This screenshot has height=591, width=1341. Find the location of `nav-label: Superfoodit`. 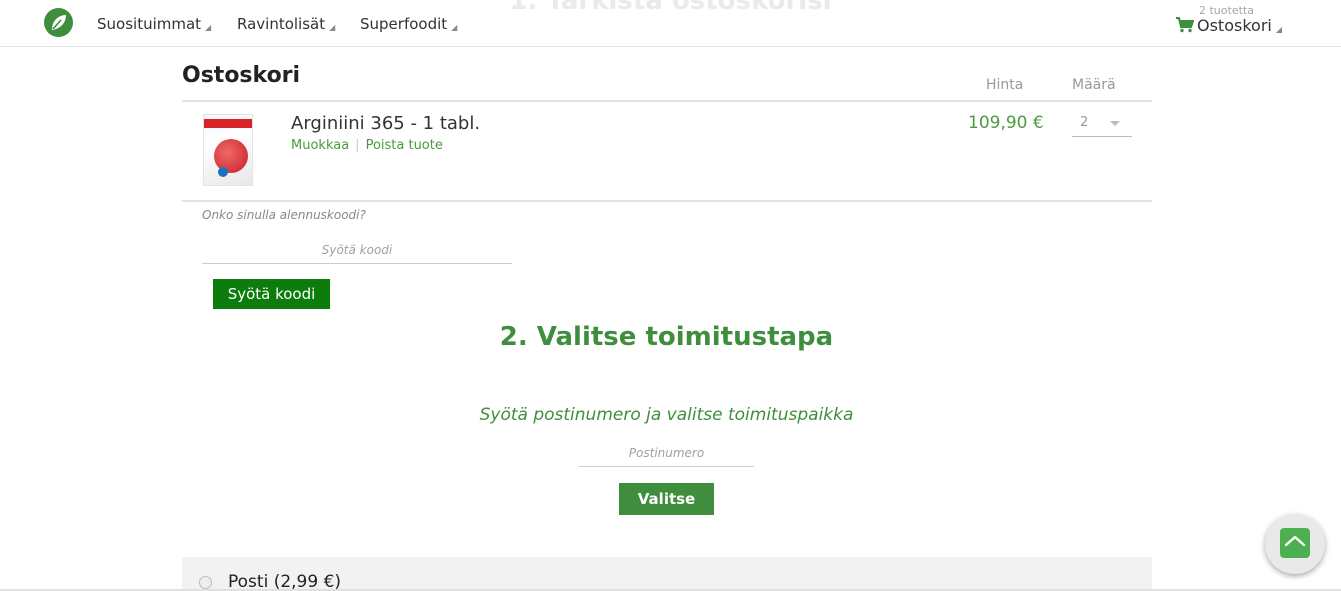

nav-label: Superfoodit is located at coordinates (404, 24).